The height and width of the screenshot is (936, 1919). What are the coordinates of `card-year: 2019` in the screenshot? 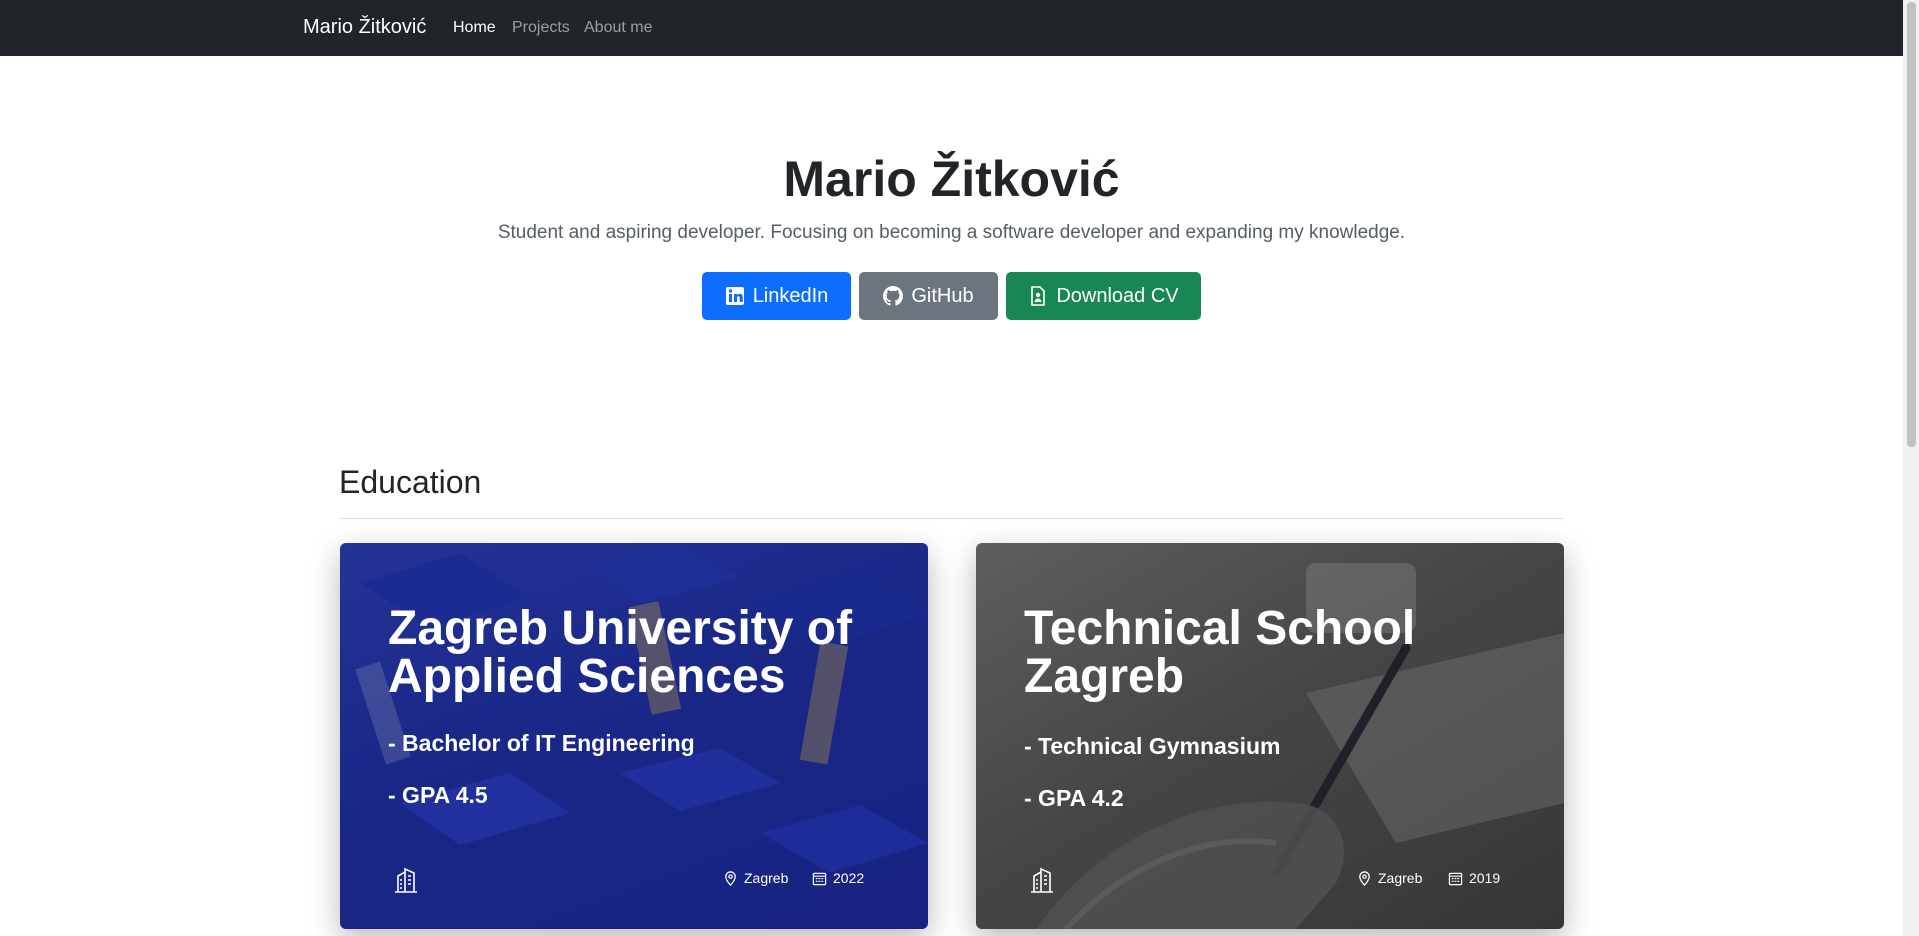 It's located at (1474, 878).